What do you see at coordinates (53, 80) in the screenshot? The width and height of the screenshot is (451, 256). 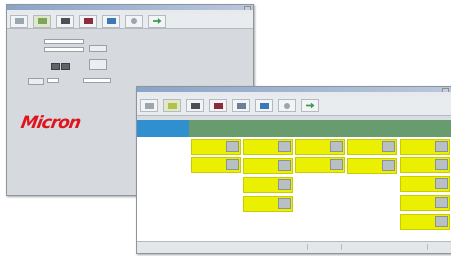 I see `option-input` at bounding box center [53, 80].